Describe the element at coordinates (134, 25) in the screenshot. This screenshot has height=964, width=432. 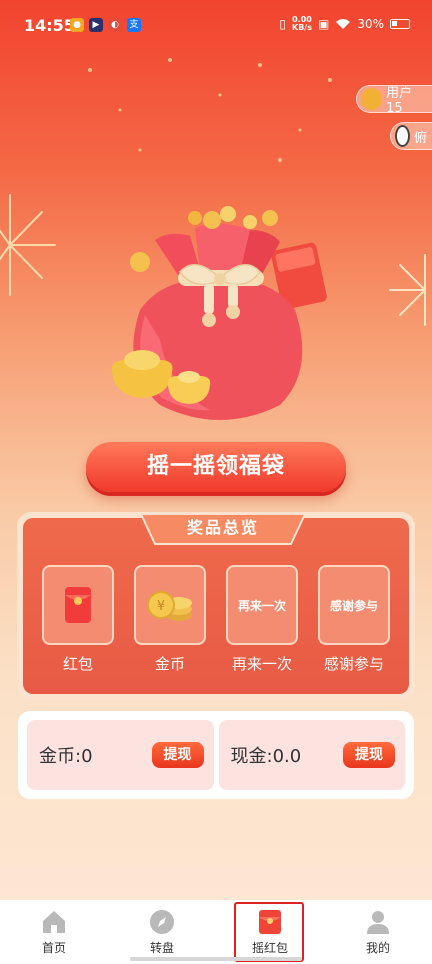
I see `alipay-icon: 支` at that location.